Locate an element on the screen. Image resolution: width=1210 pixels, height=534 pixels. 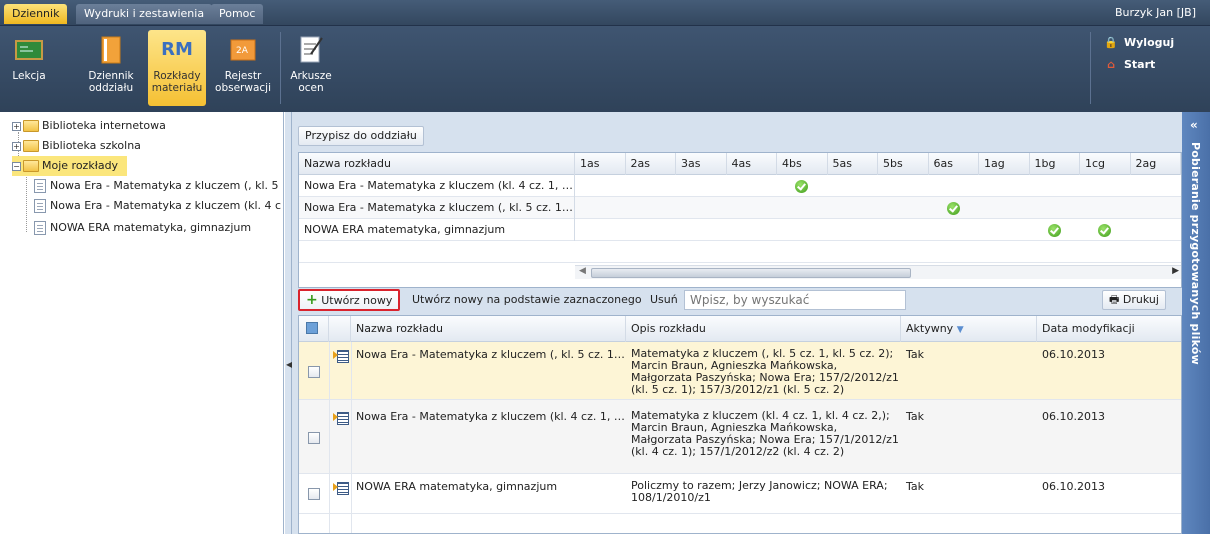
column-header-class: 4bs is located at coordinates (802, 164).